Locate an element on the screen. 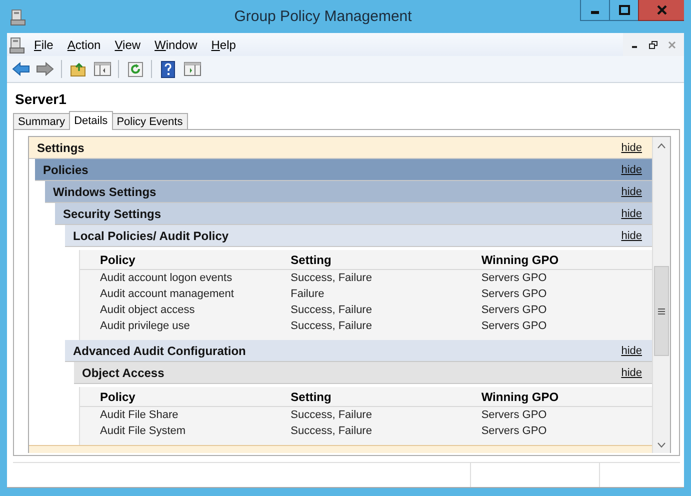 The width and height of the screenshot is (691, 496). section-title: Local Policies/ Audit Policy is located at coordinates (151, 235).